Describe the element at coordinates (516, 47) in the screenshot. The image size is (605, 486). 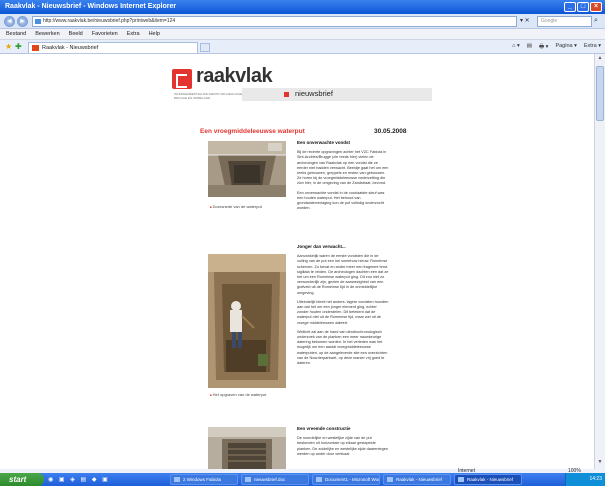
I see `home-button: ⌂ ▾` at that location.